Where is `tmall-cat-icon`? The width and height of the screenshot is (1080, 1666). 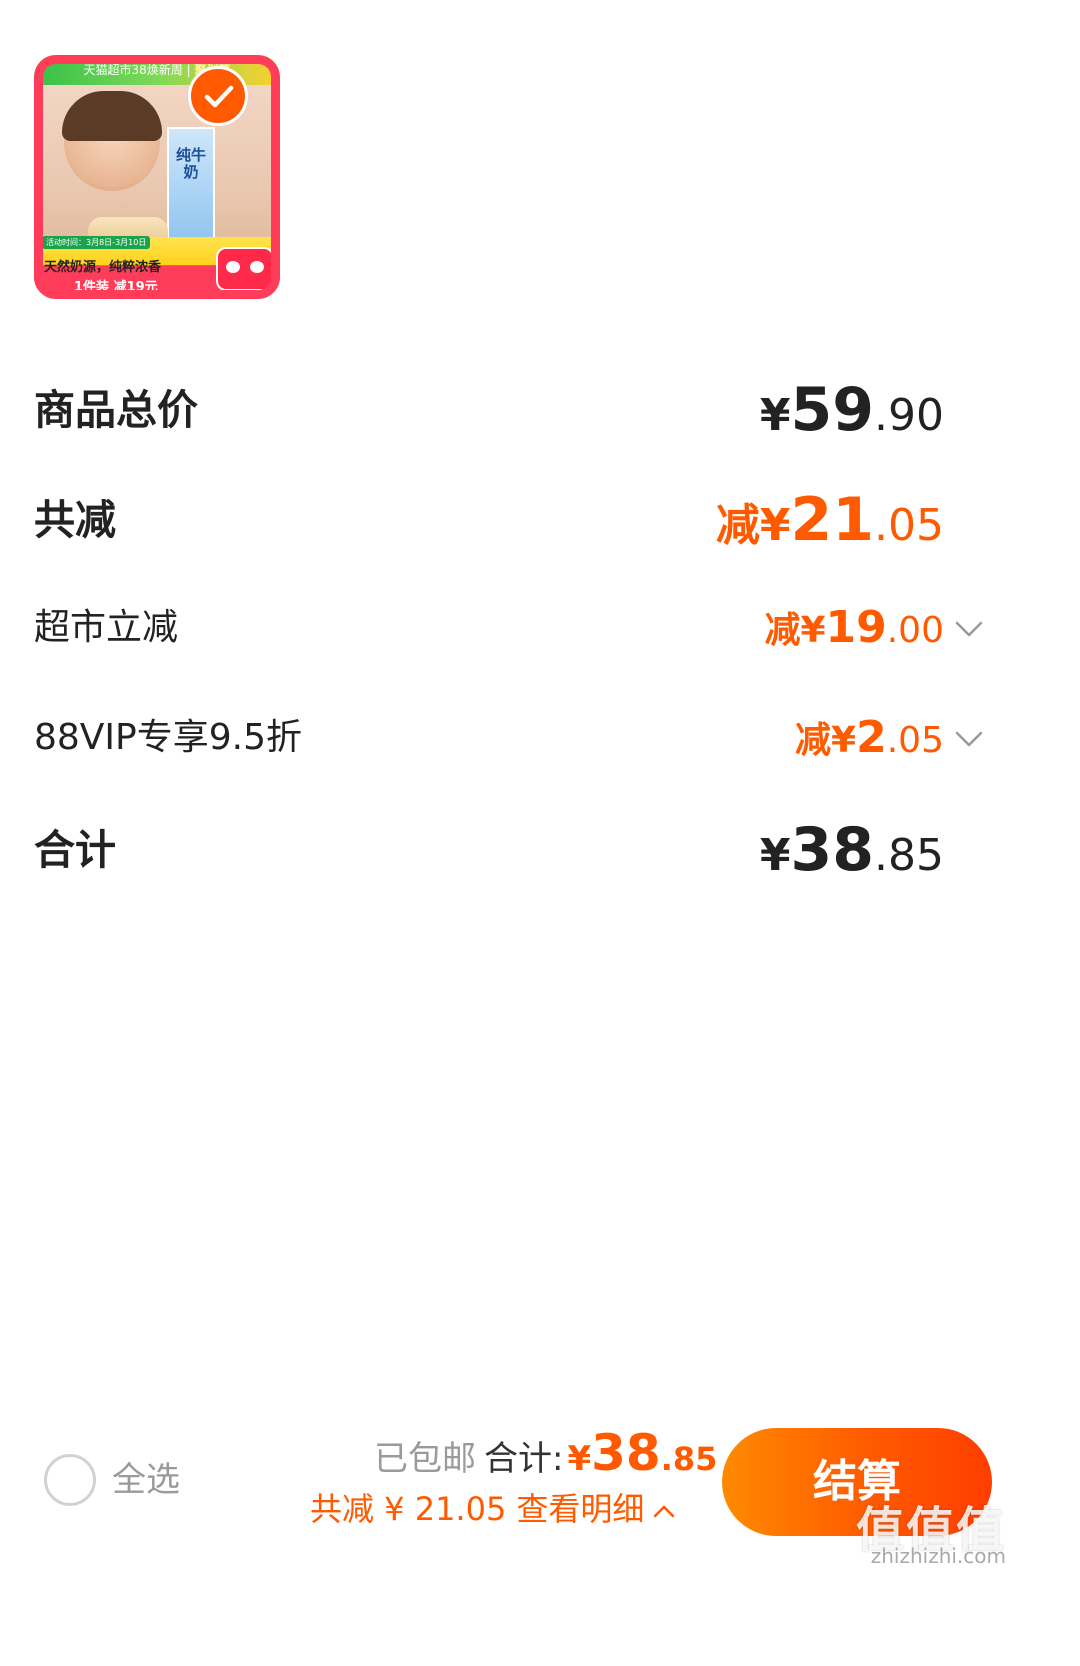 tmall-cat-icon is located at coordinates (245, 269).